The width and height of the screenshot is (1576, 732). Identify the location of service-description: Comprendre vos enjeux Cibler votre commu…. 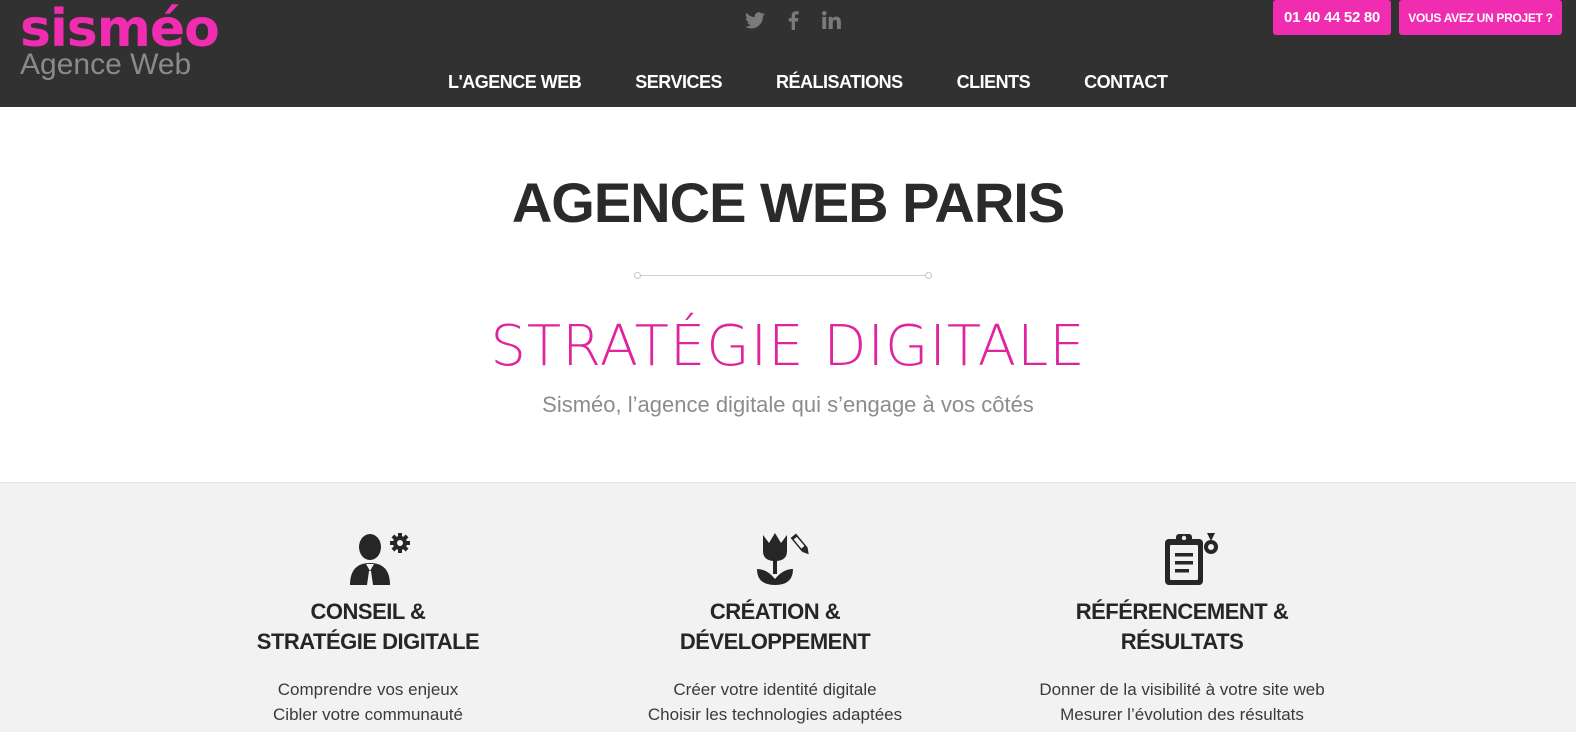
(368, 702).